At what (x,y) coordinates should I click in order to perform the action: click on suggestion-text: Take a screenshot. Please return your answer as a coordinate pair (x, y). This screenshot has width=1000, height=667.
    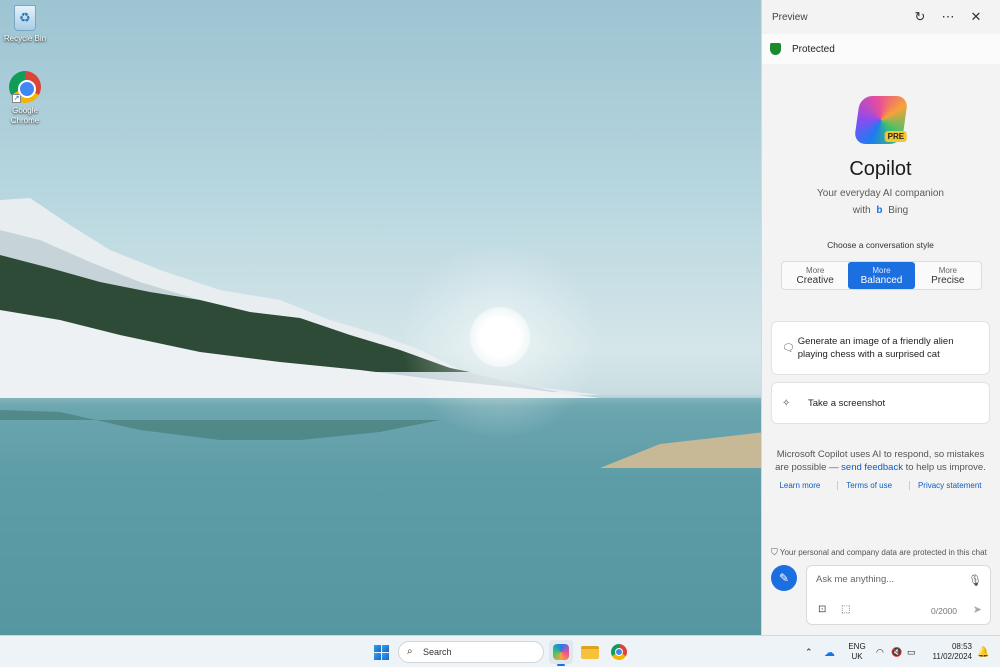
    Looking at the image, I should click on (847, 403).